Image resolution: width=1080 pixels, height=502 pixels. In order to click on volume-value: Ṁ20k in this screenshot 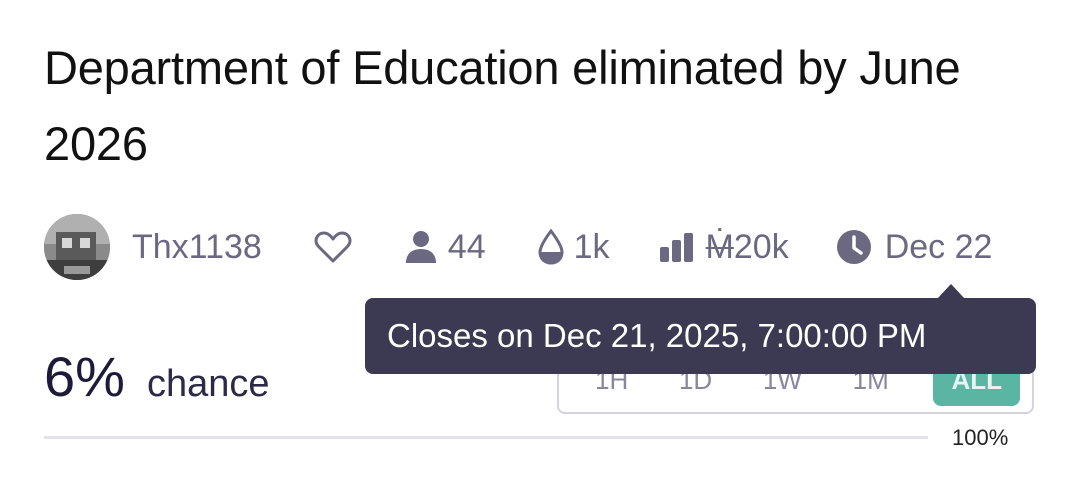, I will do `click(747, 247)`.